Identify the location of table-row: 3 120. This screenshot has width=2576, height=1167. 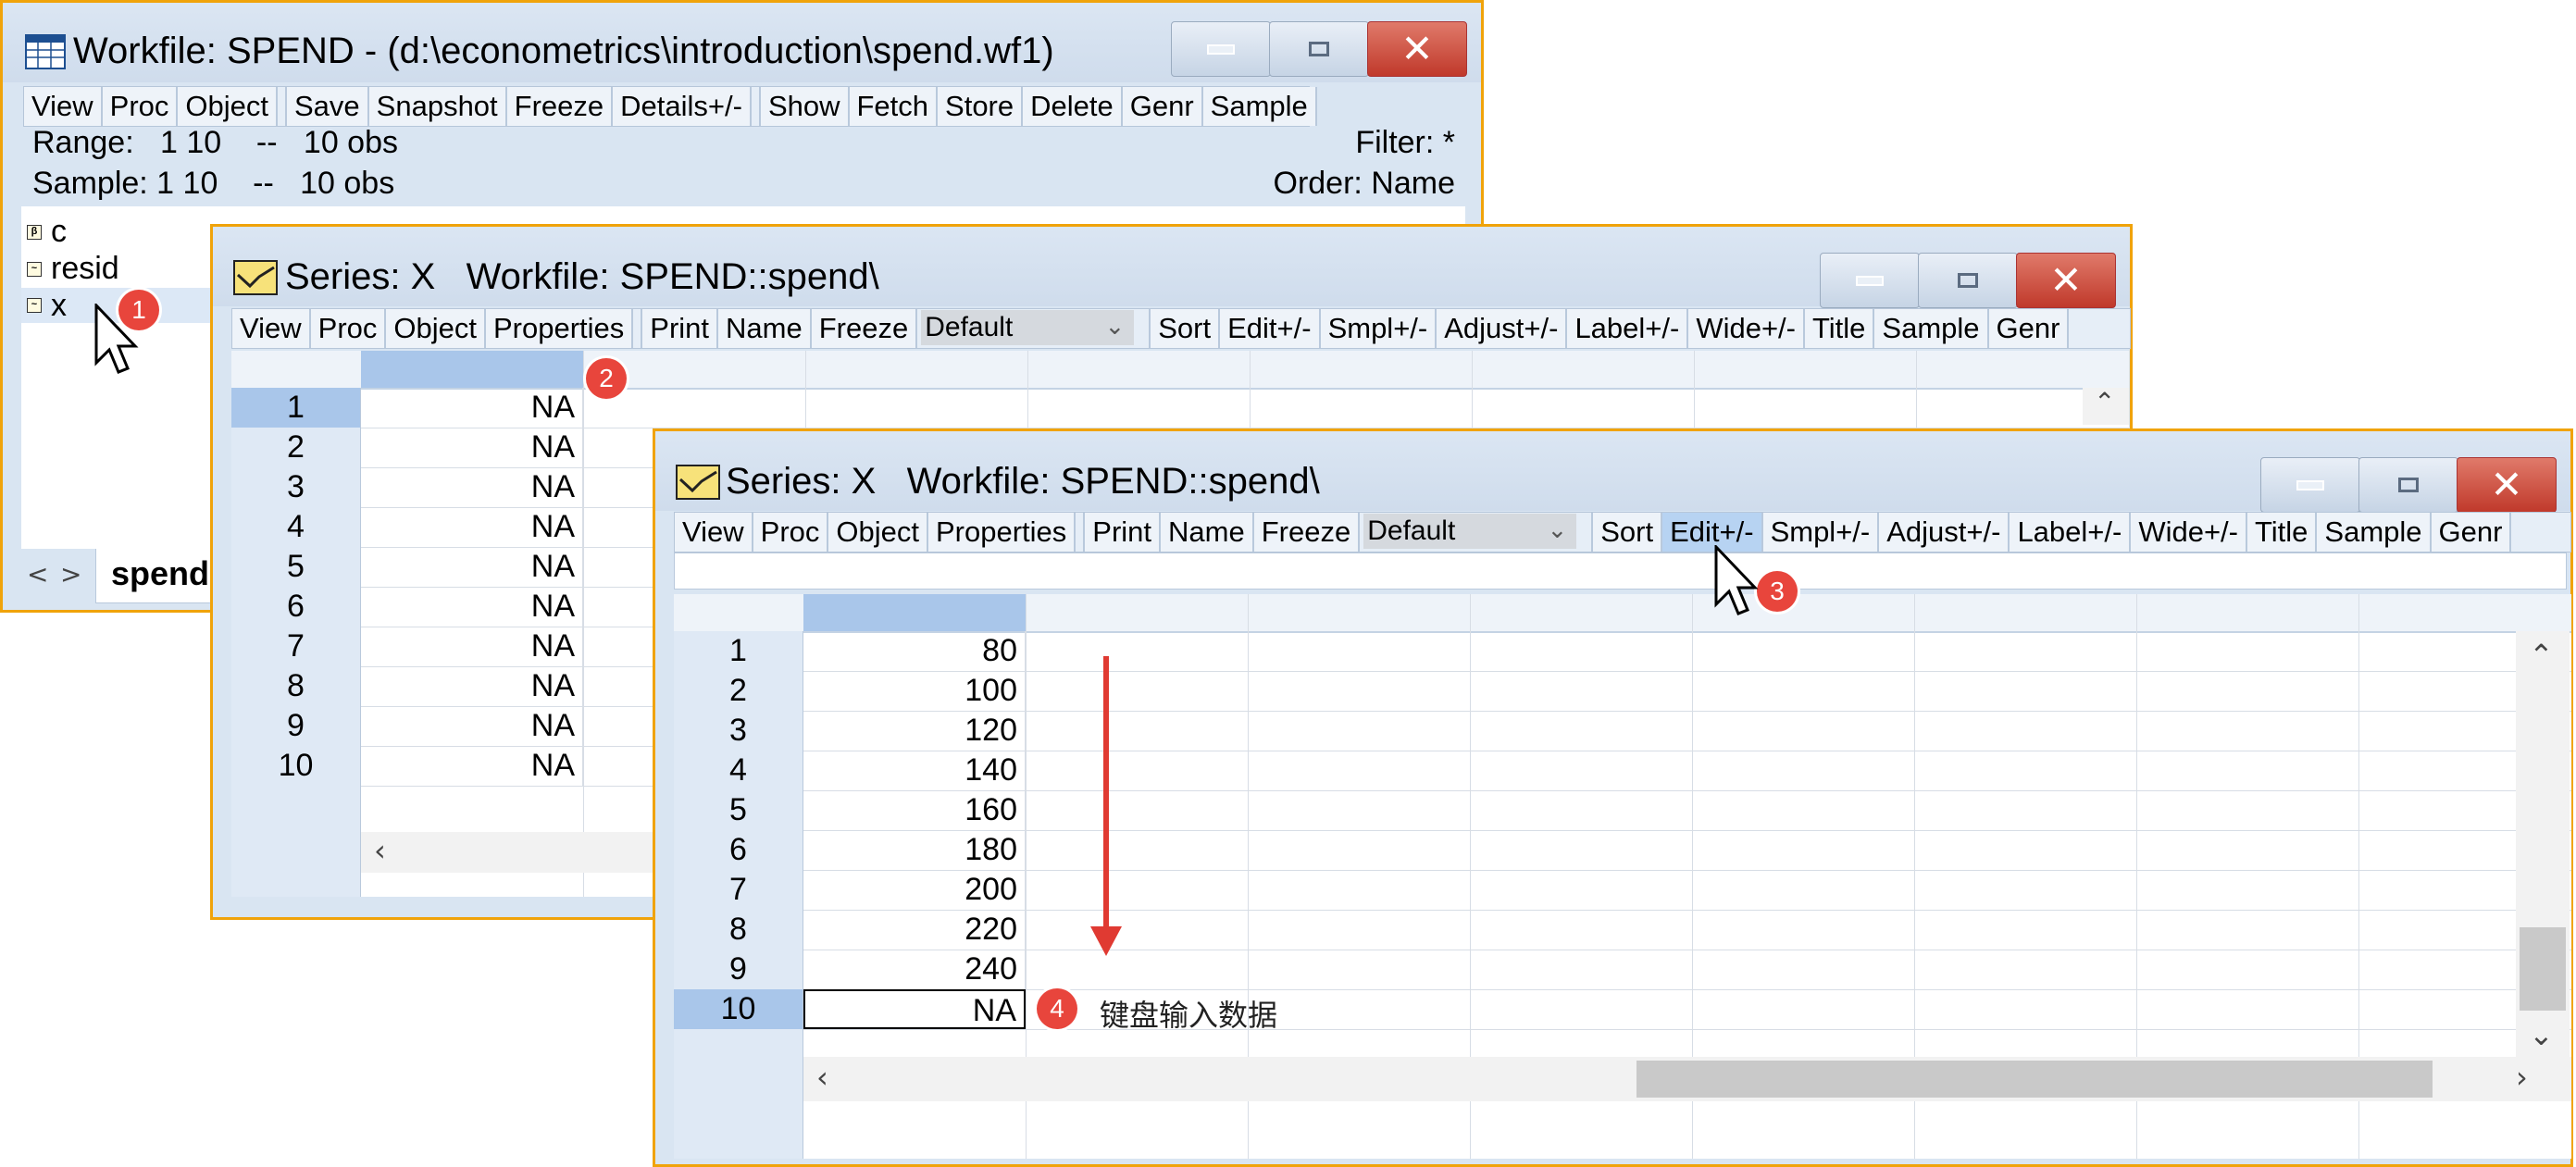
(1622, 731).